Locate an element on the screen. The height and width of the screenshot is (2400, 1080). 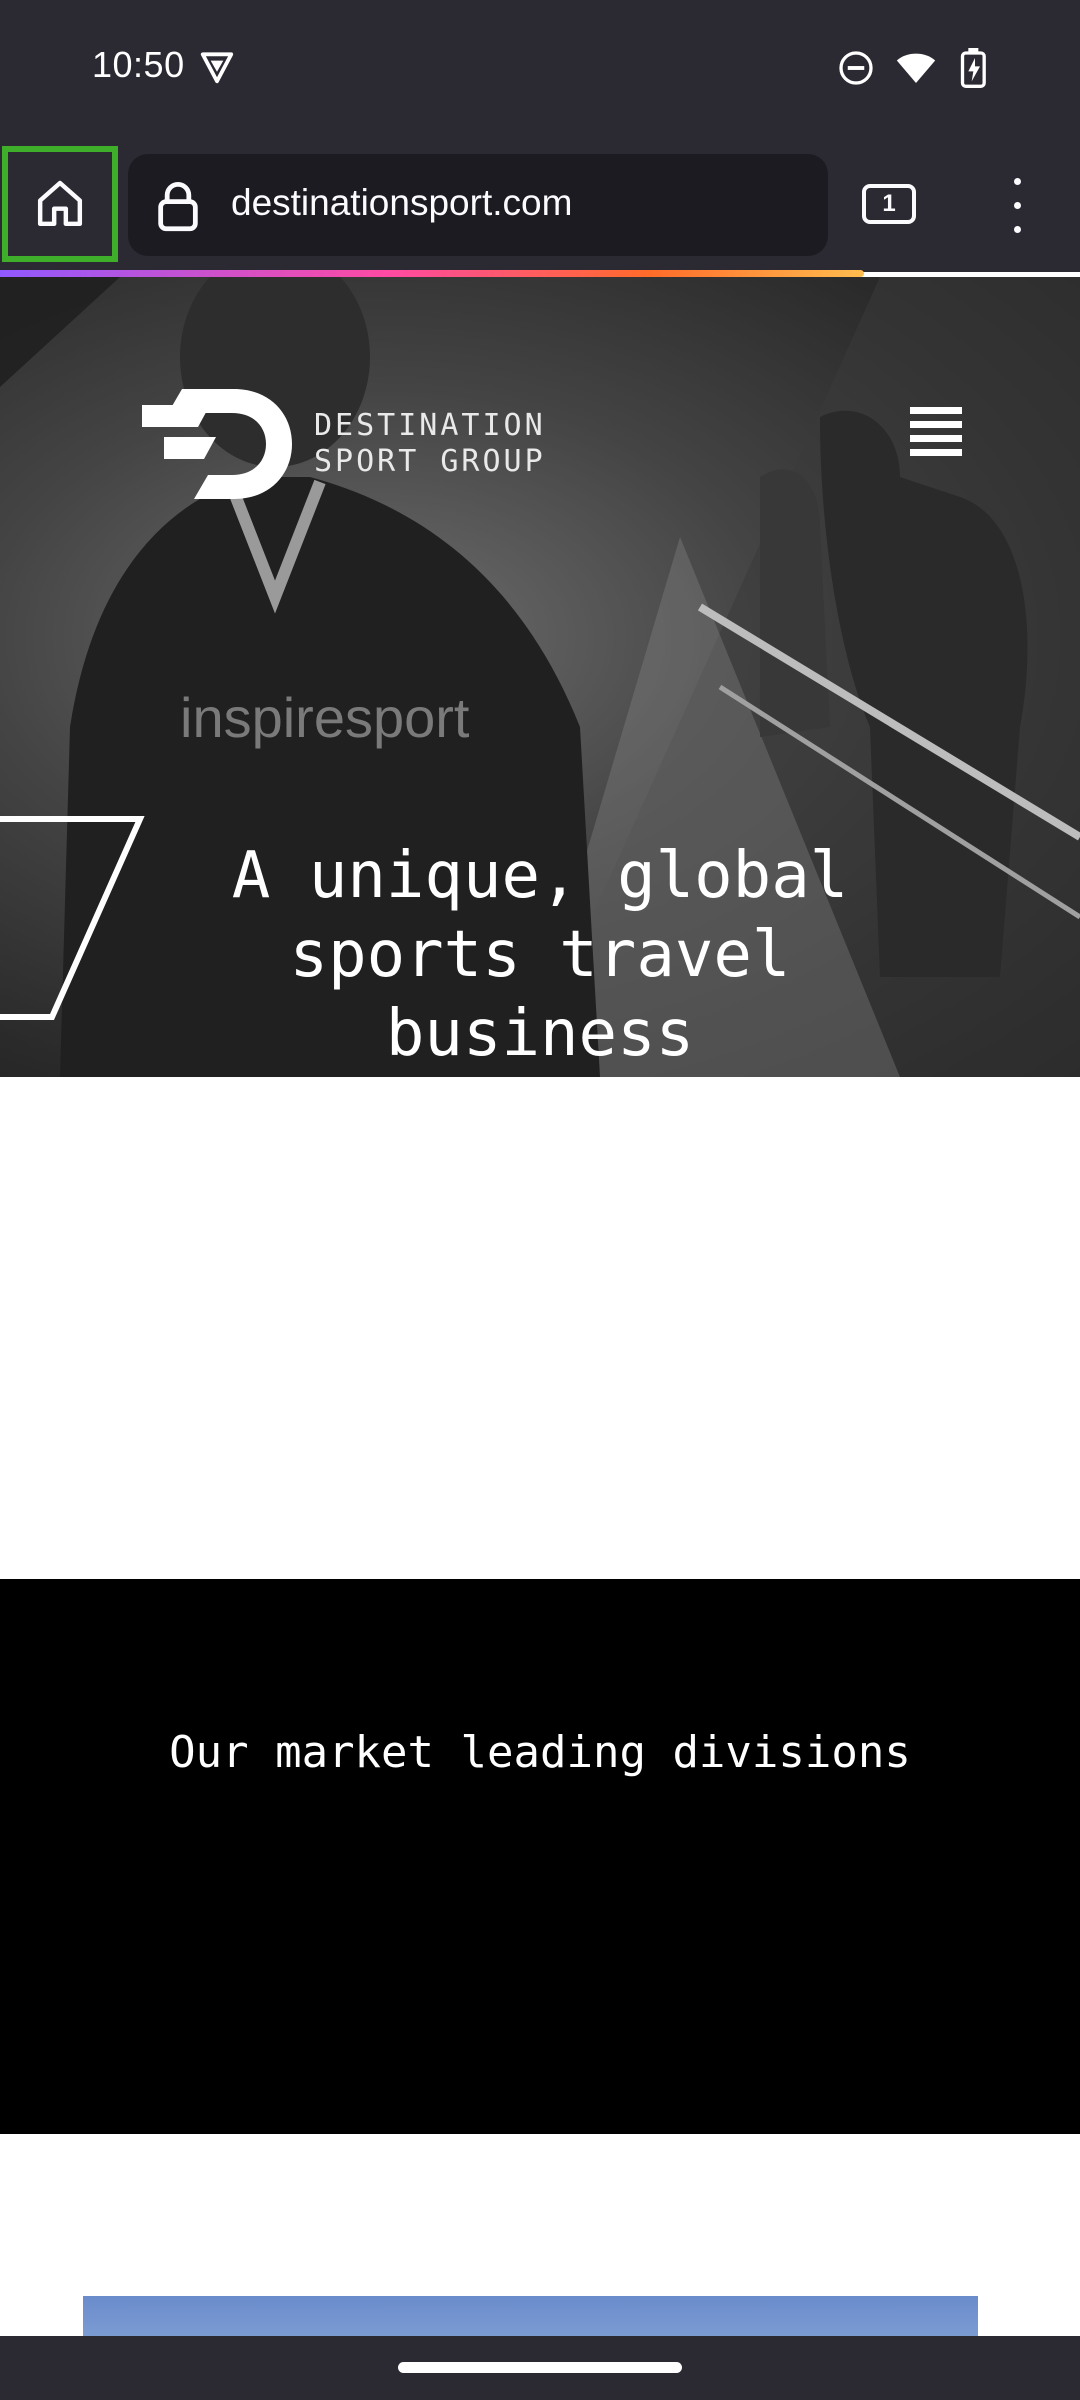
gesture-handle is located at coordinates (540, 2367).